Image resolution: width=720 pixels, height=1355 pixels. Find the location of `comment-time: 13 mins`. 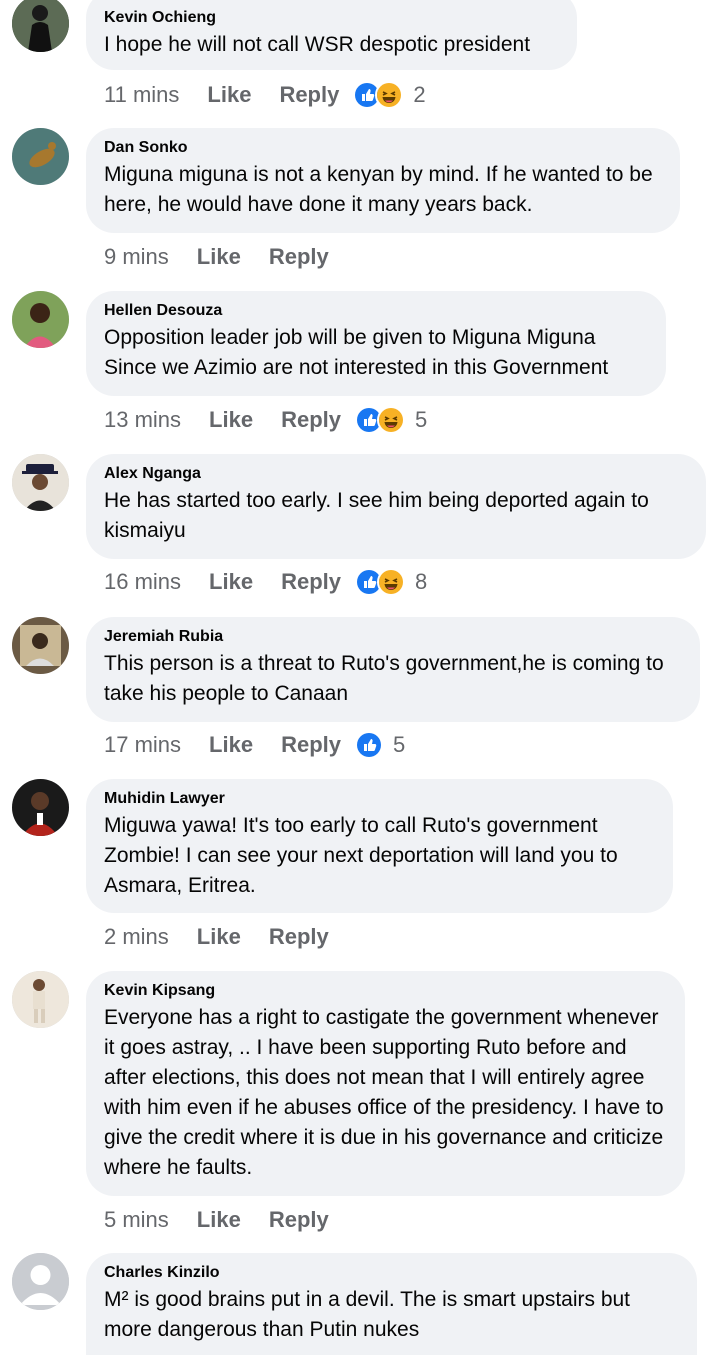

comment-time: 13 mins is located at coordinates (142, 420).